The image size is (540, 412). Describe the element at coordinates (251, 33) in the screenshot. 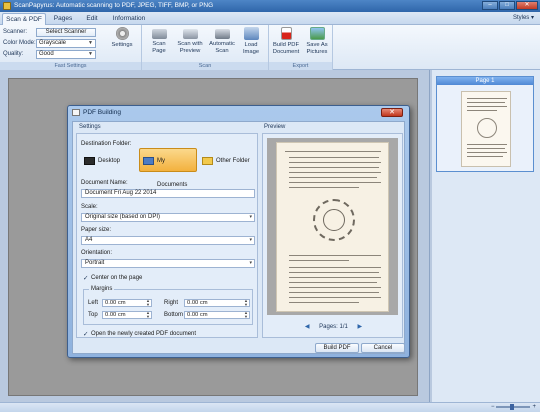

I see `load-image-icon` at that location.